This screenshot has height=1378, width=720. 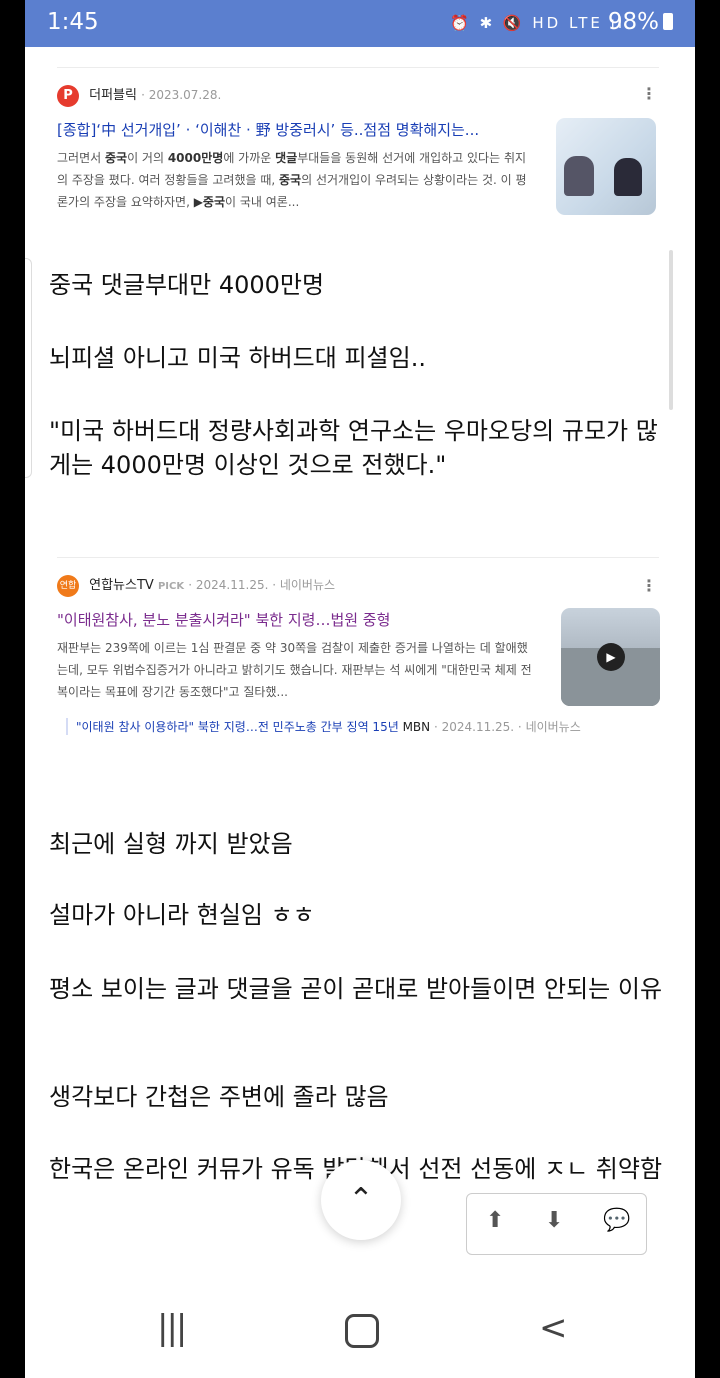 I want to click on article-headline: "이태원참사, 분노 분출시켜라" 북한 지령…법원 중형, so click(x=292, y=619).